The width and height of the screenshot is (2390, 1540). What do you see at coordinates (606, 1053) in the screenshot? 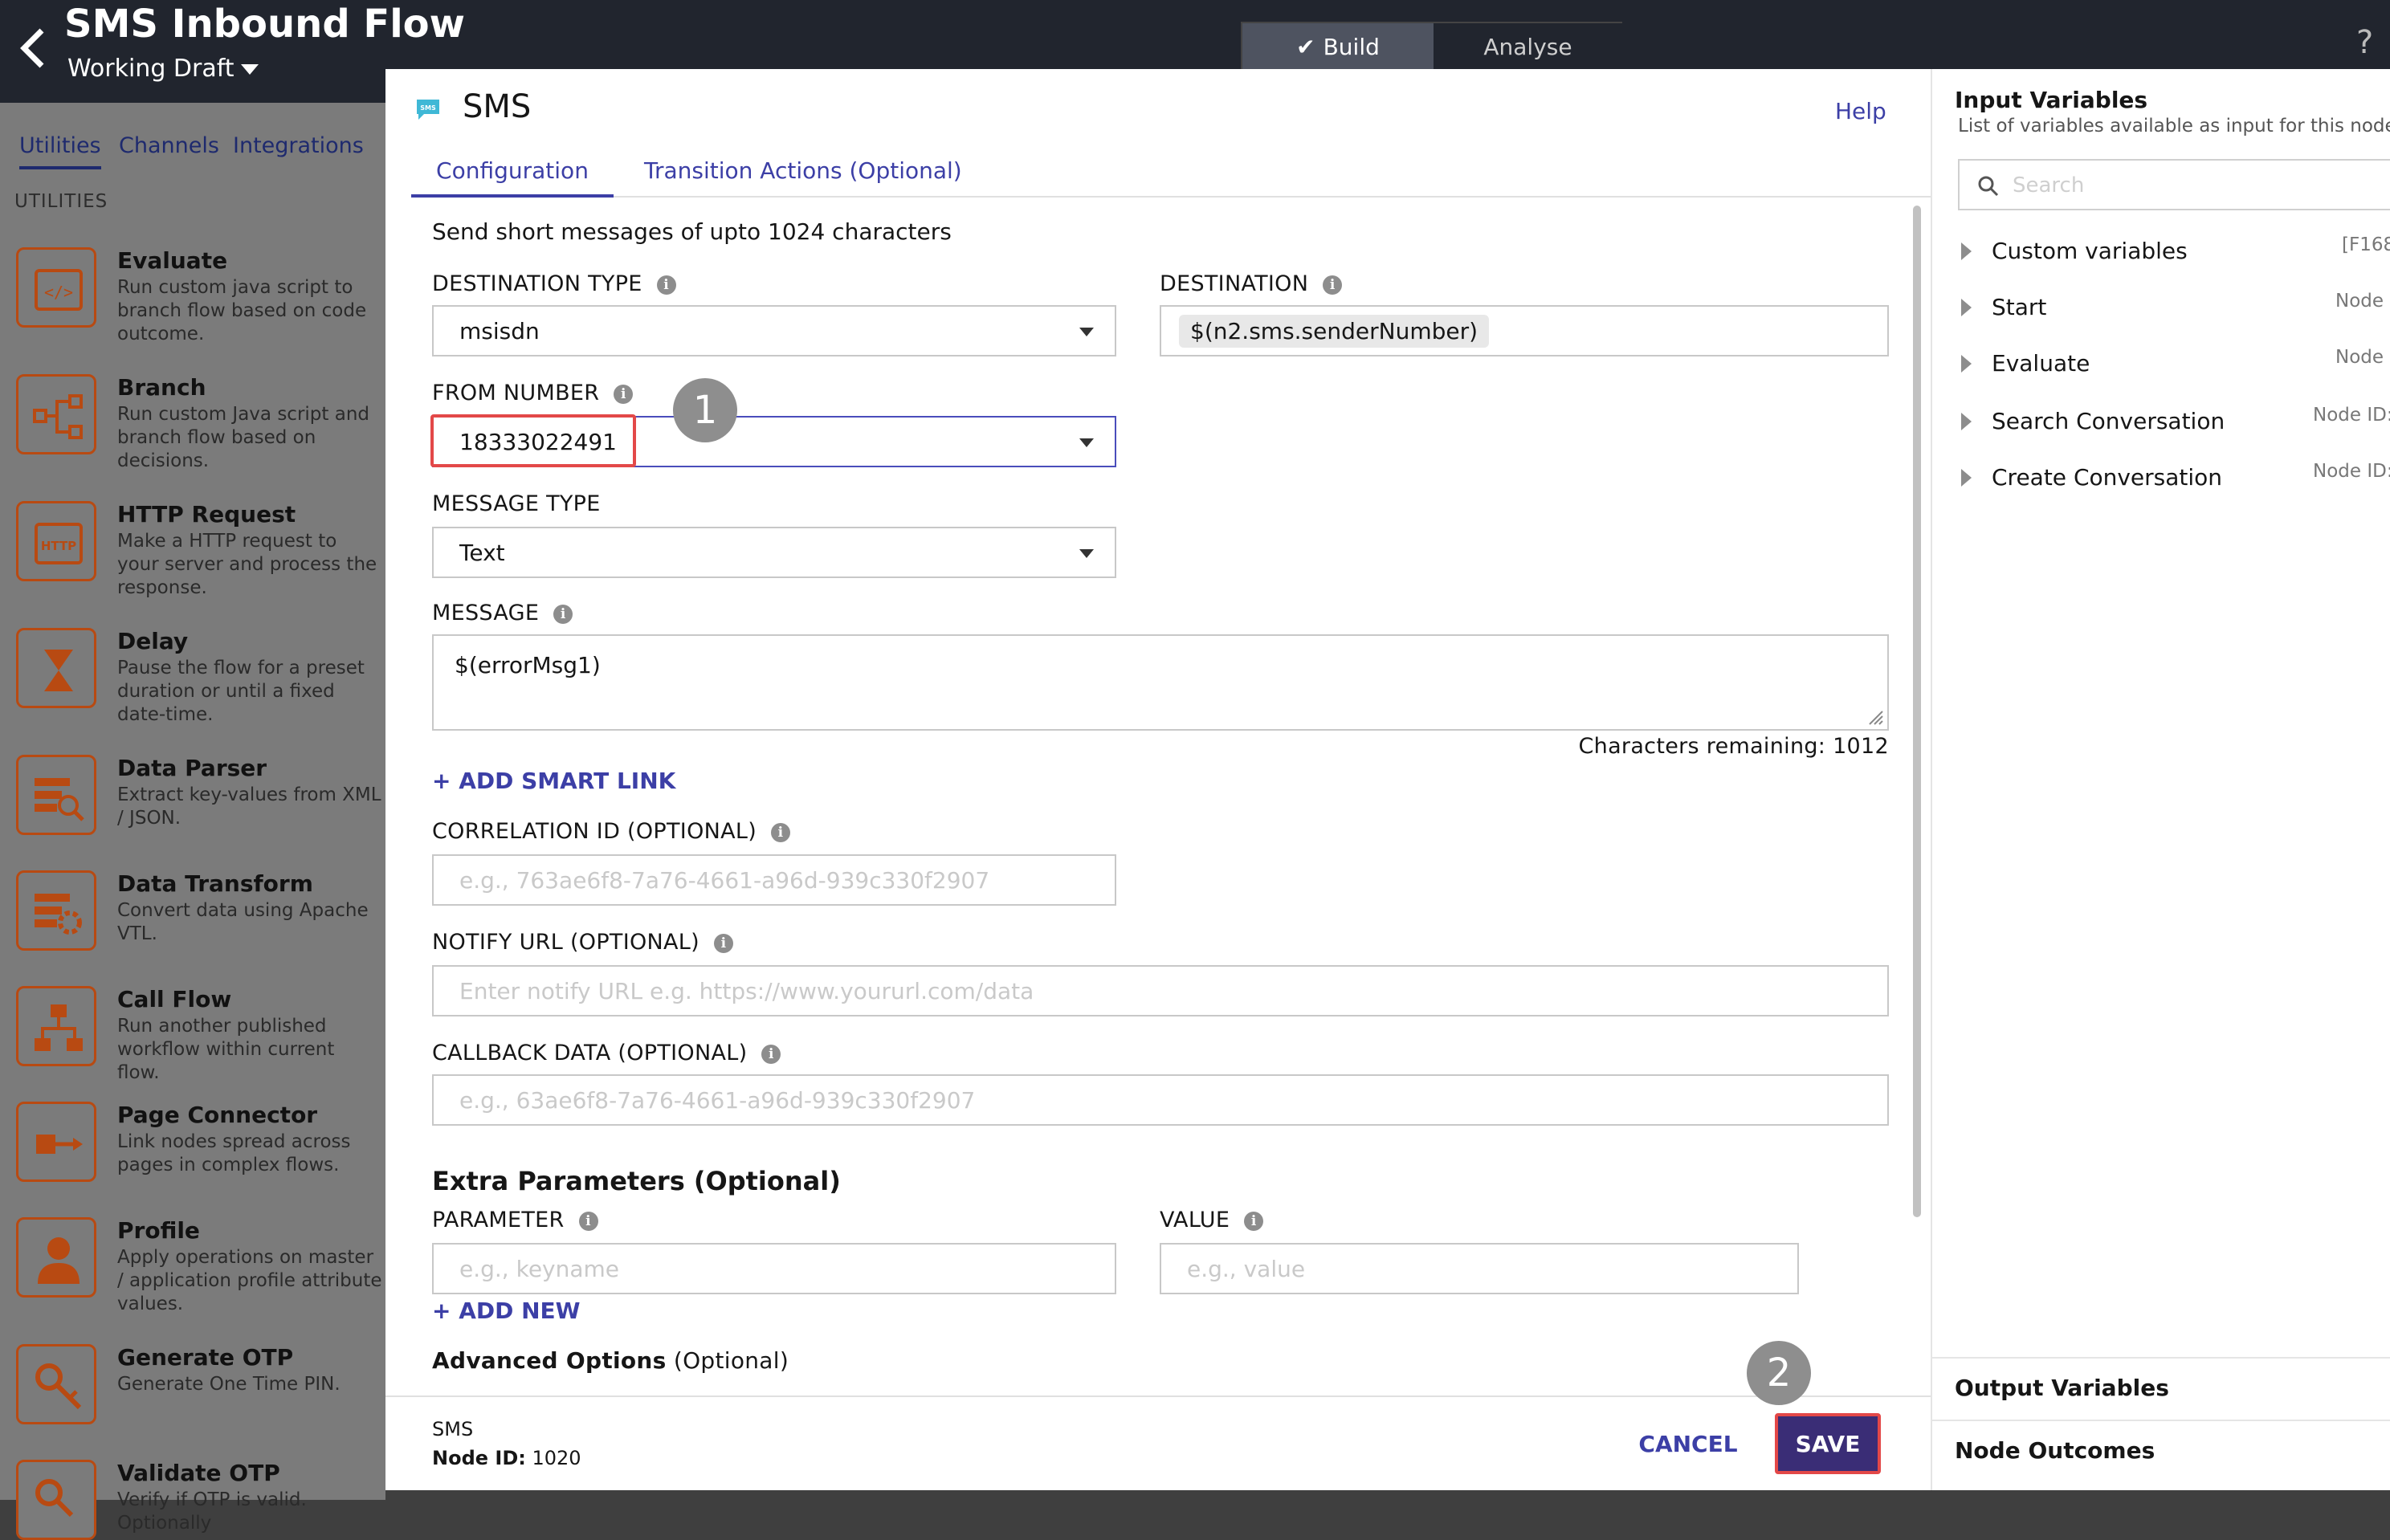
I see `callback-data-label: CALLBACK DATA (OPTIONAL) i` at bounding box center [606, 1053].